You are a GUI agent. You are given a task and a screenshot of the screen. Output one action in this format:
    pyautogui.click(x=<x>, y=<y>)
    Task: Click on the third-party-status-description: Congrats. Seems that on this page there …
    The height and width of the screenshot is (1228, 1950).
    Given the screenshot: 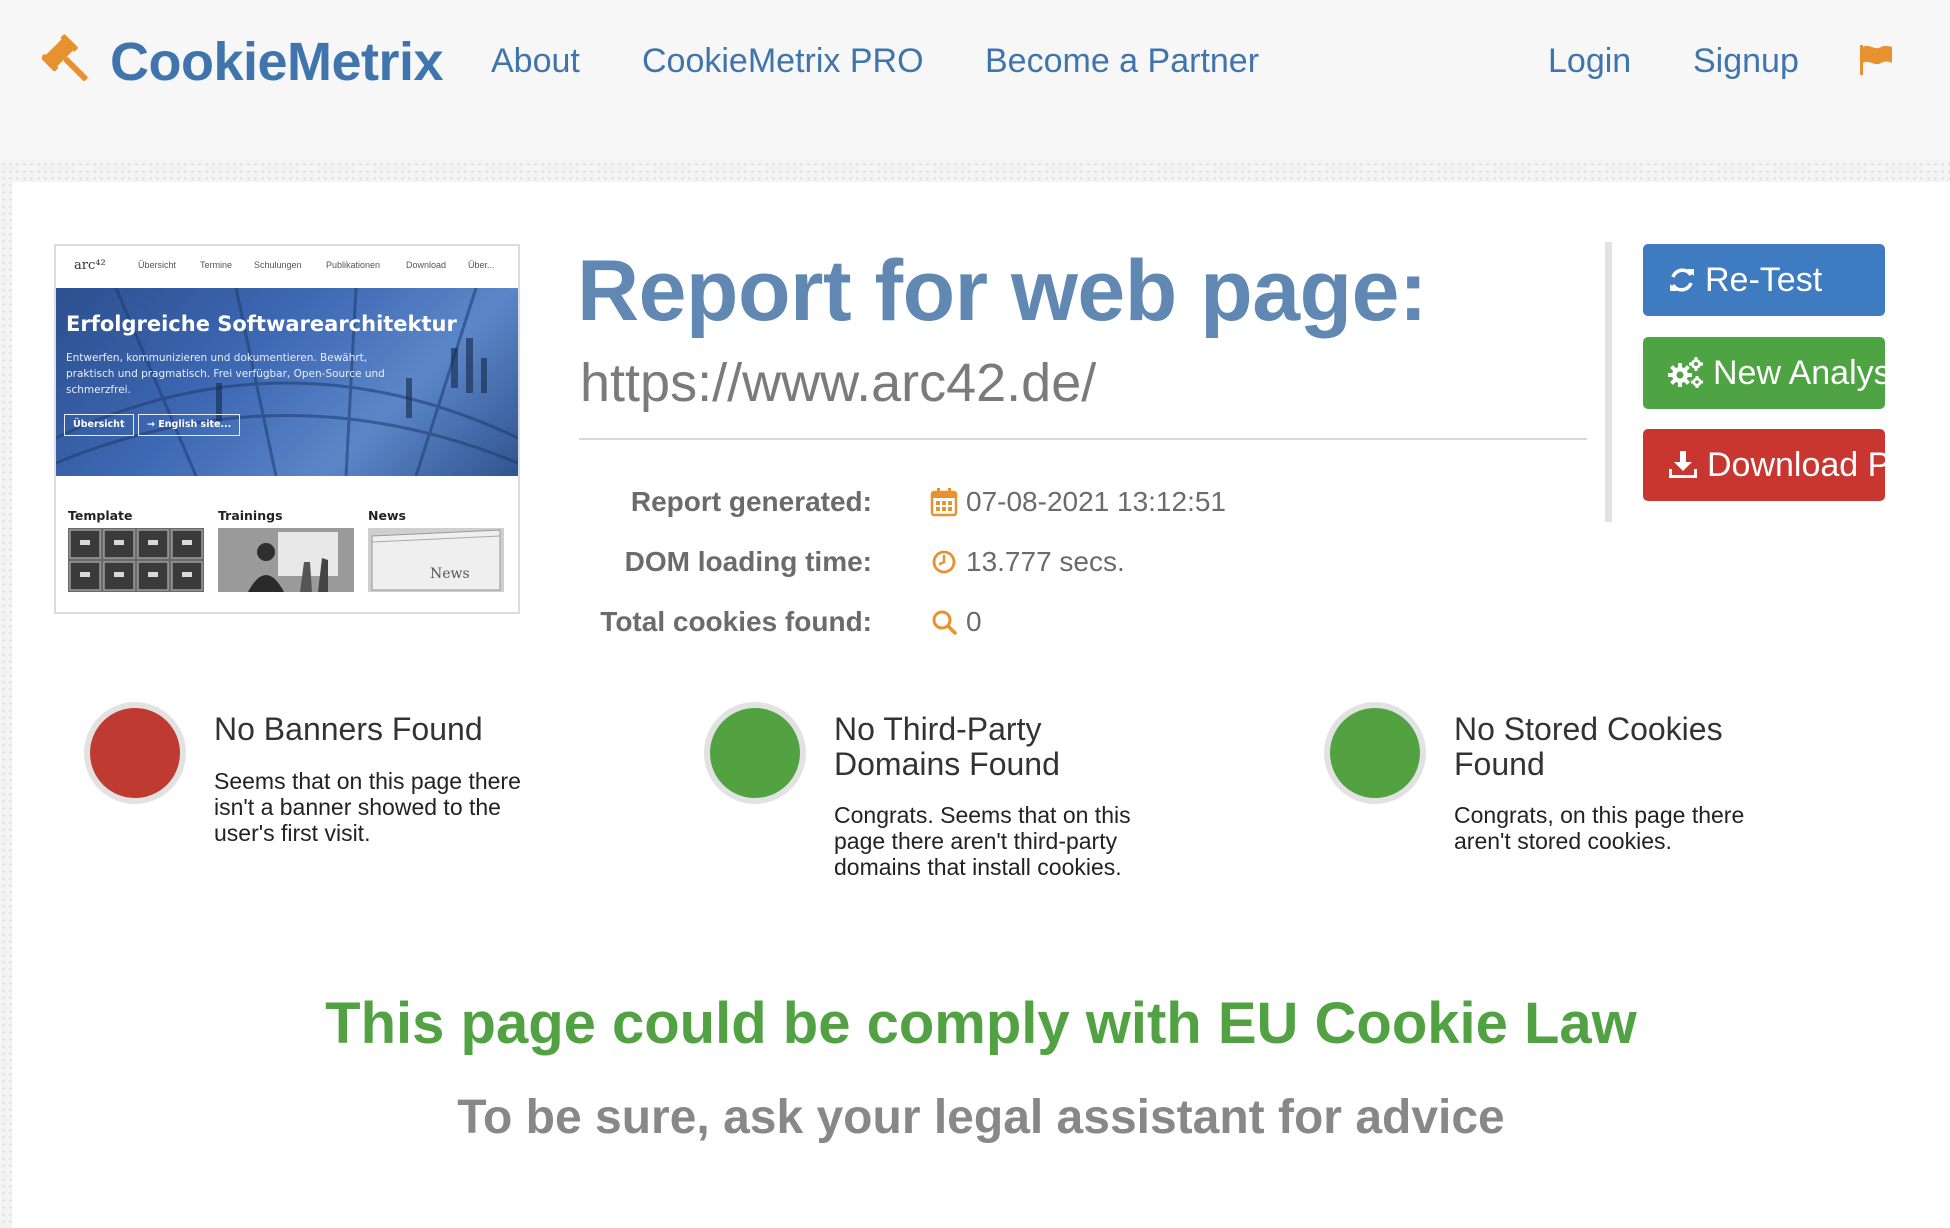 What is the action you would take?
    pyautogui.click(x=982, y=841)
    